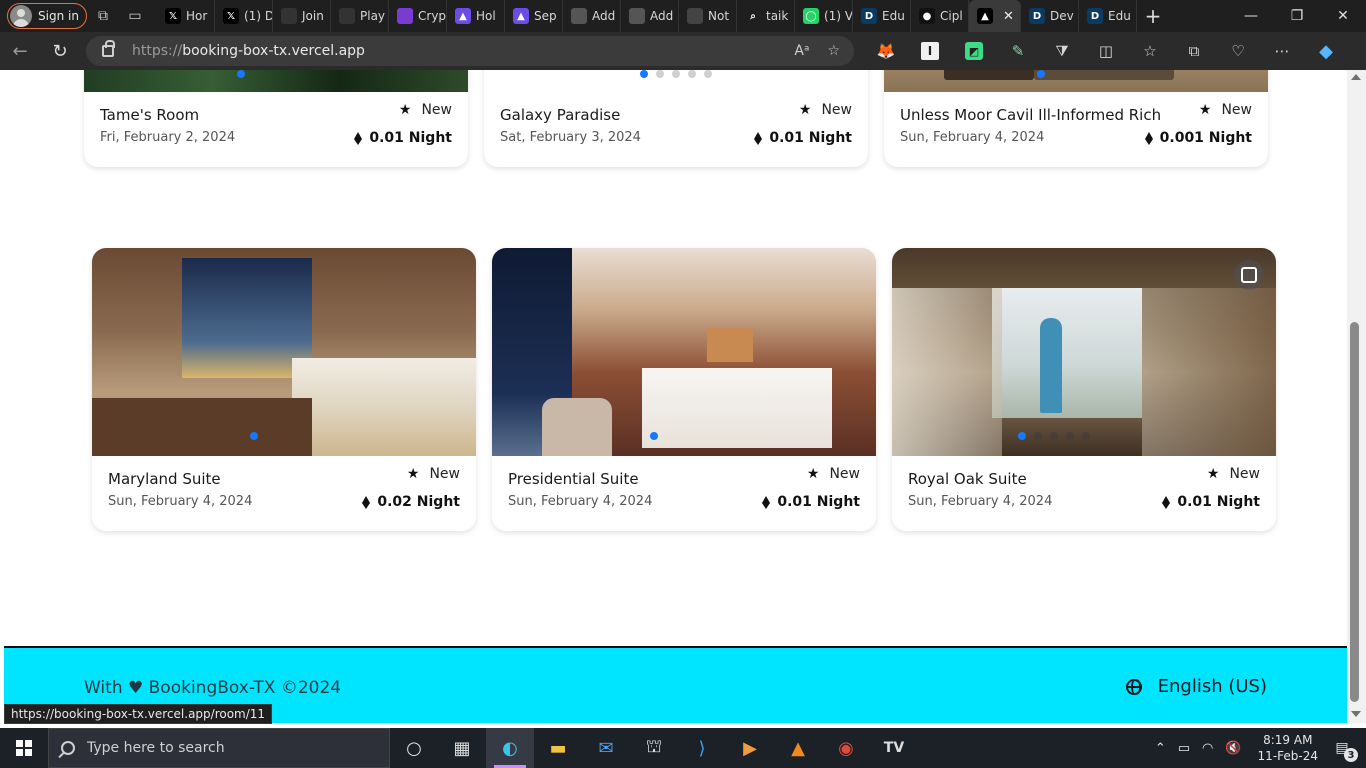 Image resolution: width=1366 pixels, height=768 pixels. What do you see at coordinates (470, 51) in the screenshot?
I see `address-bar: https:// booking-box-tx.vercel.app A͏ᵃ ☆` at bounding box center [470, 51].